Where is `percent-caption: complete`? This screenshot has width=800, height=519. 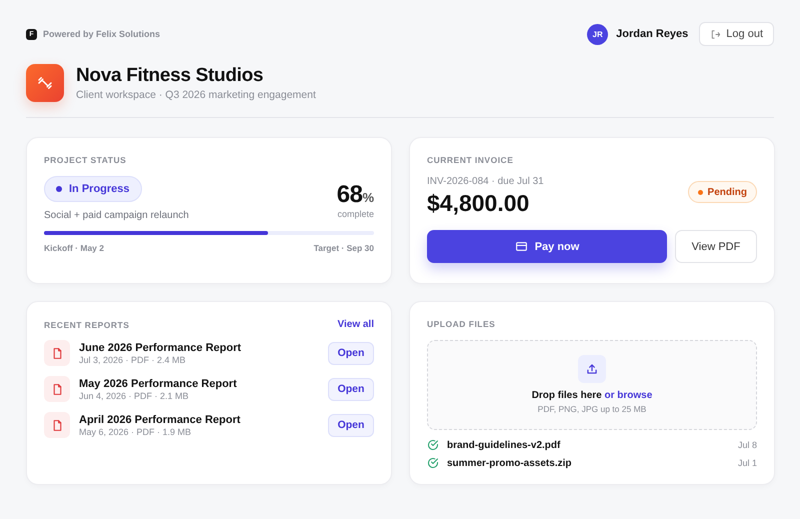 percent-caption: complete is located at coordinates (355, 214).